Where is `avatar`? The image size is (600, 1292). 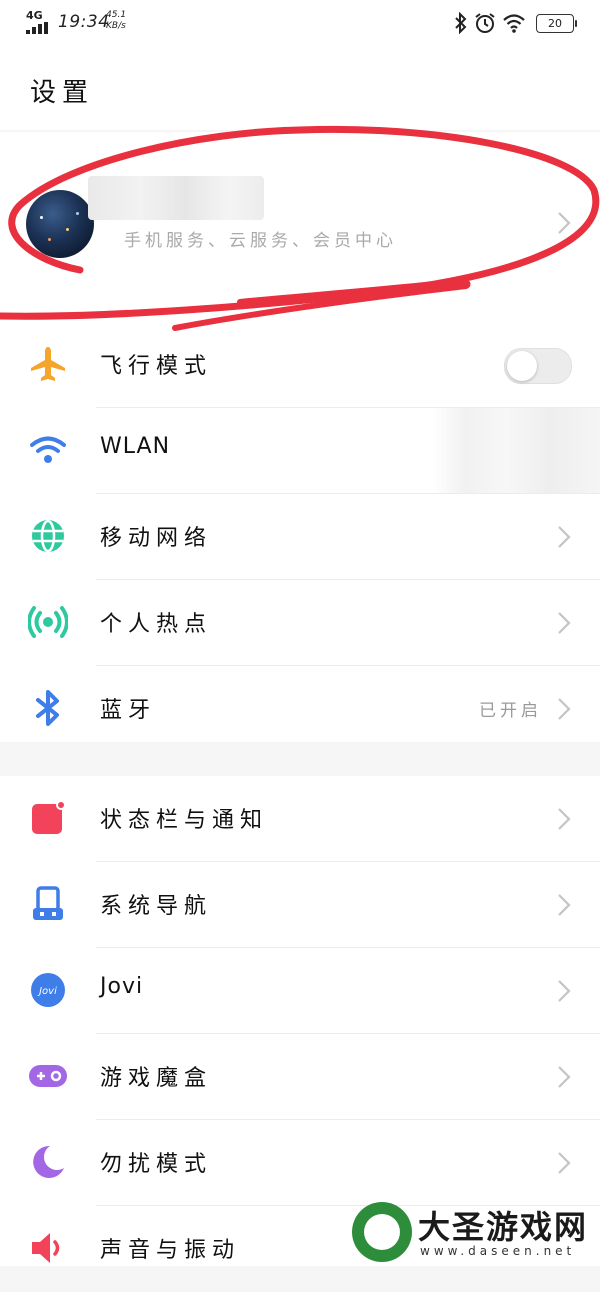 avatar is located at coordinates (60, 224).